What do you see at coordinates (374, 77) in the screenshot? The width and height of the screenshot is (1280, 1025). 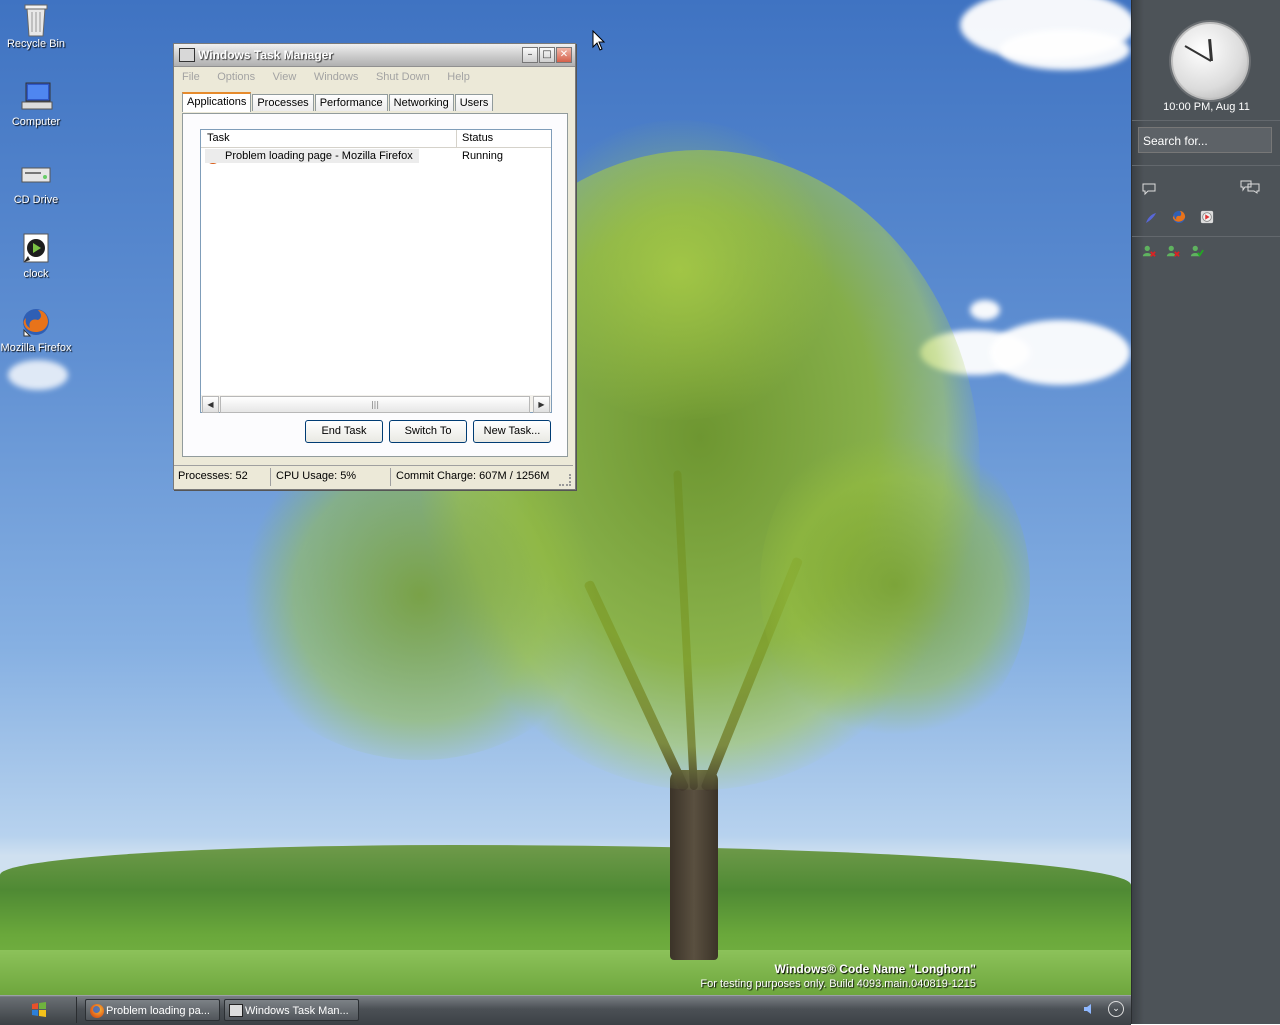 I see `menu-bar: File Options View Windows Shut Down Help` at bounding box center [374, 77].